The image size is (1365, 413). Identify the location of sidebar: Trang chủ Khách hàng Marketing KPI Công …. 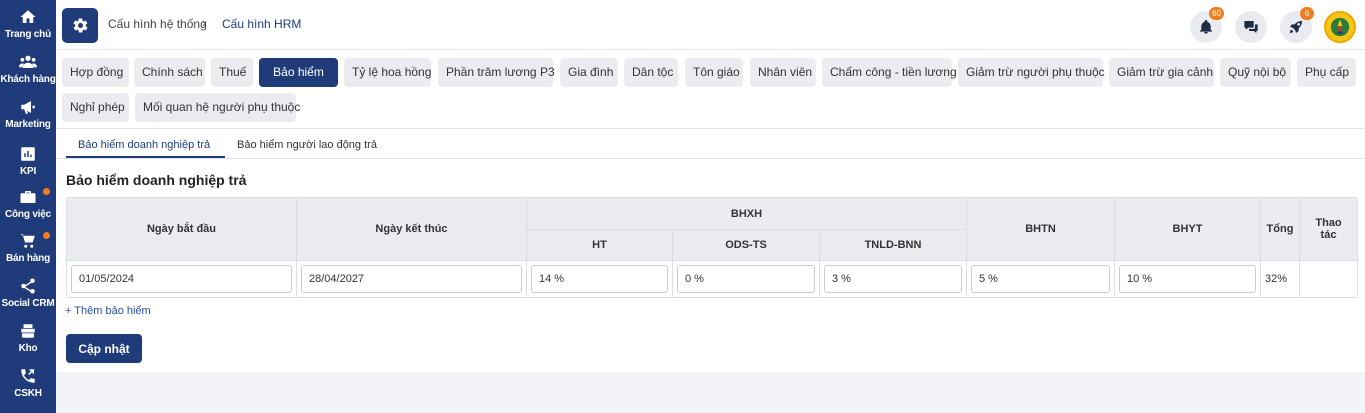
(28, 206).